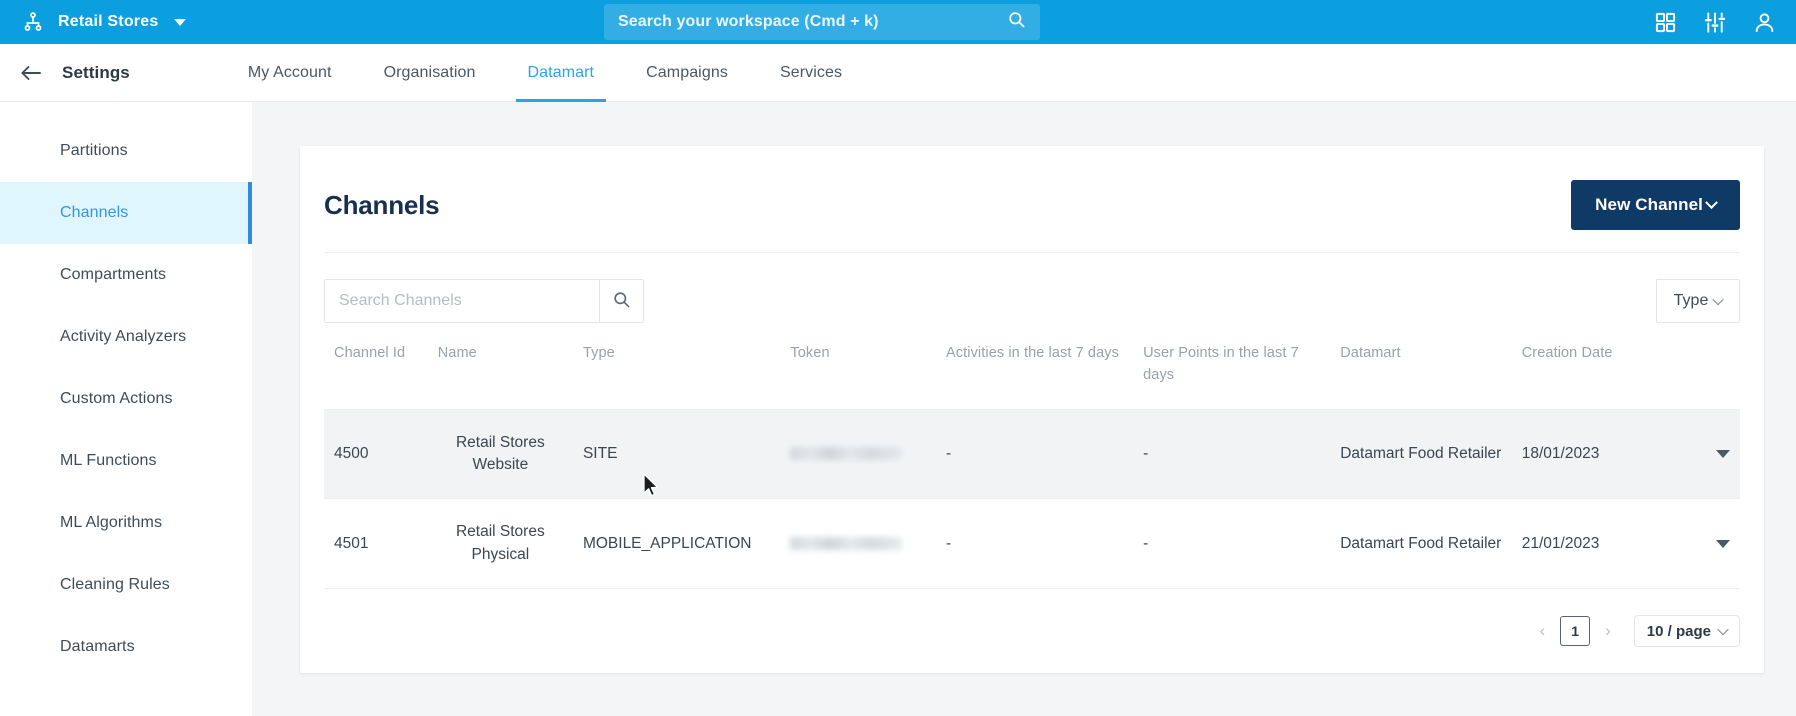 This screenshot has width=1796, height=716. Describe the element at coordinates (1032, 199) in the screenshot. I see `card-header: Channels New Channel` at that location.